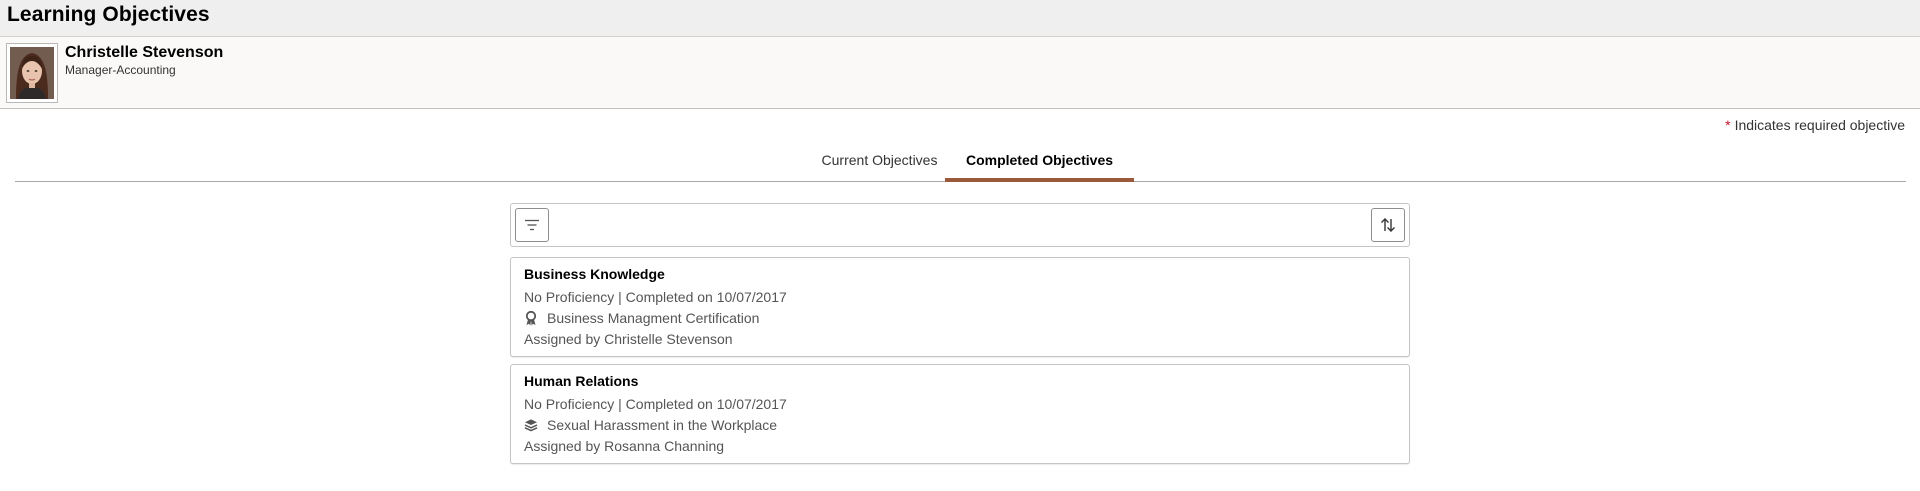 Image resolution: width=1920 pixels, height=491 pixels. Describe the element at coordinates (581, 381) in the screenshot. I see `objective-title: Human Relations` at that location.